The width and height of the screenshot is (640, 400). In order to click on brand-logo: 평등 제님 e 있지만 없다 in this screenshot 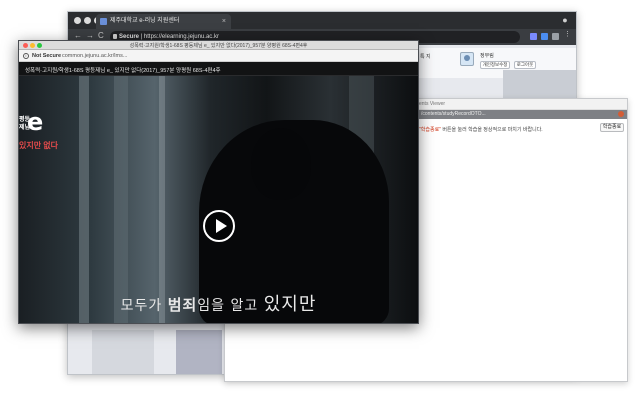, I will do `click(38, 129)`.